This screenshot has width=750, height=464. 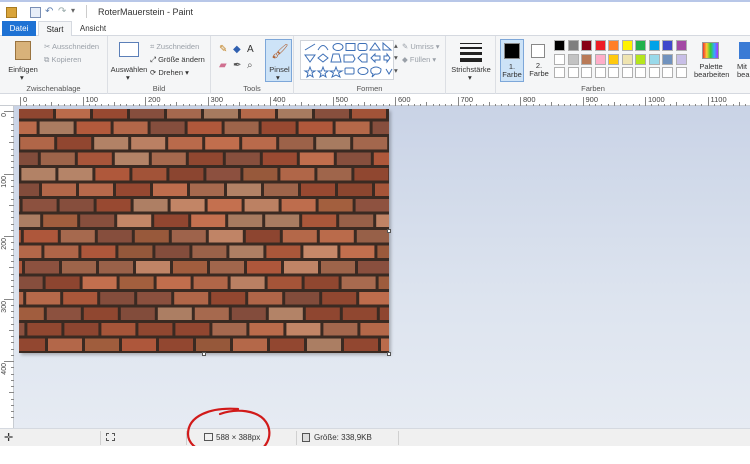 What do you see at coordinates (711, 60) in the screenshot?
I see `edit-colors-button: Palette bearbeiten` at bounding box center [711, 60].